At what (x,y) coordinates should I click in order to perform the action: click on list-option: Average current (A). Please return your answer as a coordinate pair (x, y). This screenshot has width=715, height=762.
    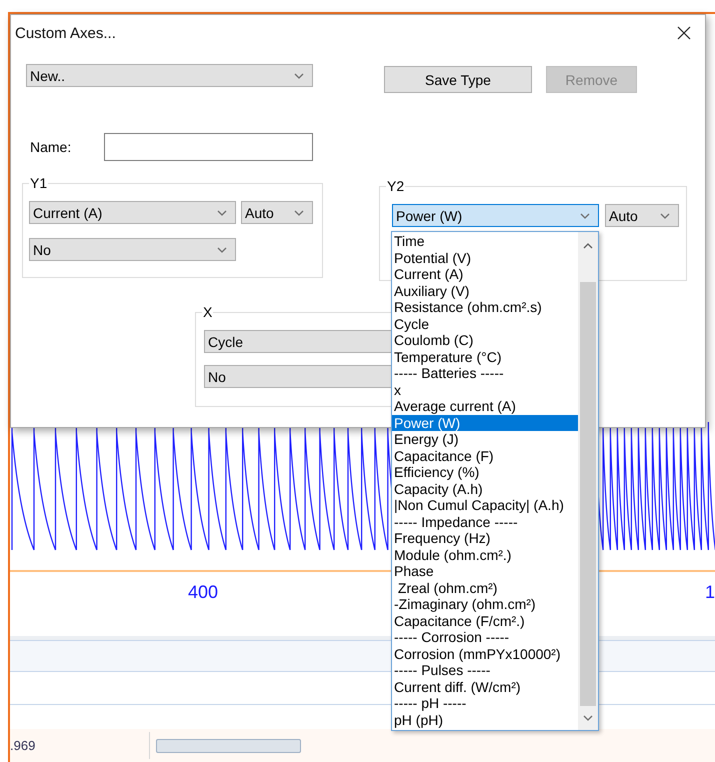
    Looking at the image, I should click on (485, 406).